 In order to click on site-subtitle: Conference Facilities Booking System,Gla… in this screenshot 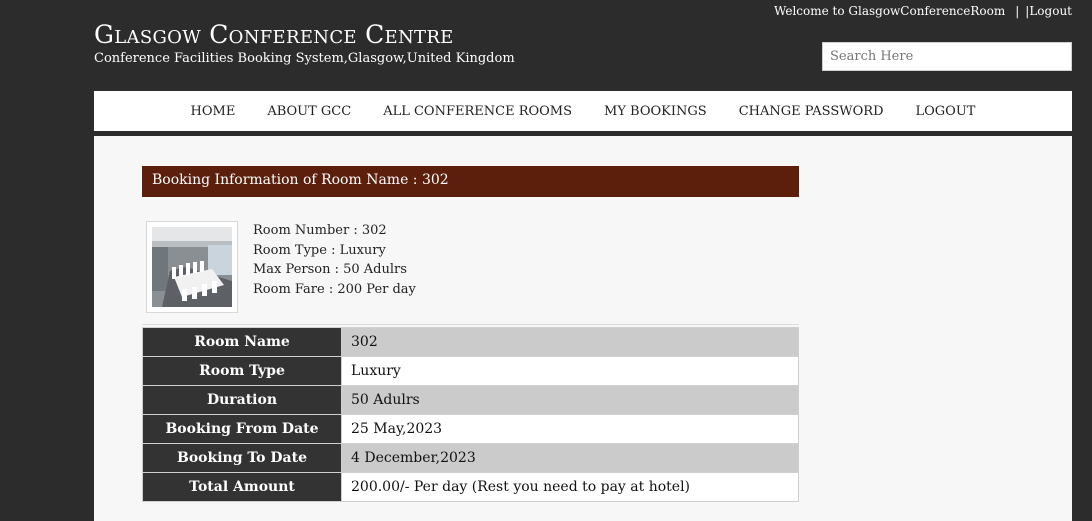, I will do `click(304, 58)`.